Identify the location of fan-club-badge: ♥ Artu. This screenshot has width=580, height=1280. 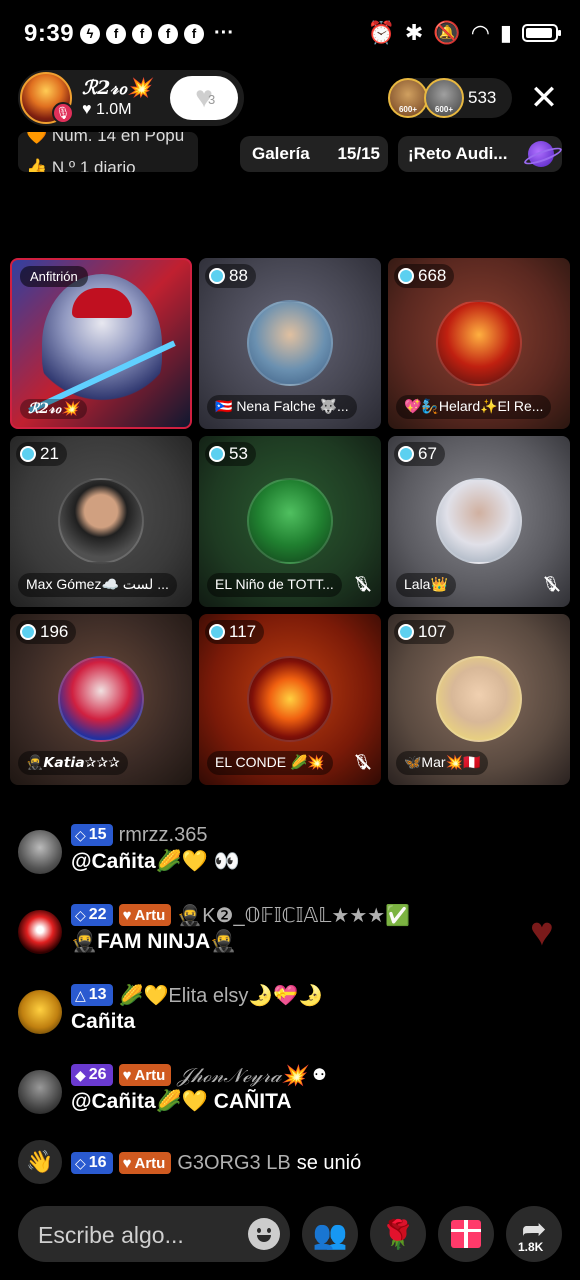
(145, 1163).